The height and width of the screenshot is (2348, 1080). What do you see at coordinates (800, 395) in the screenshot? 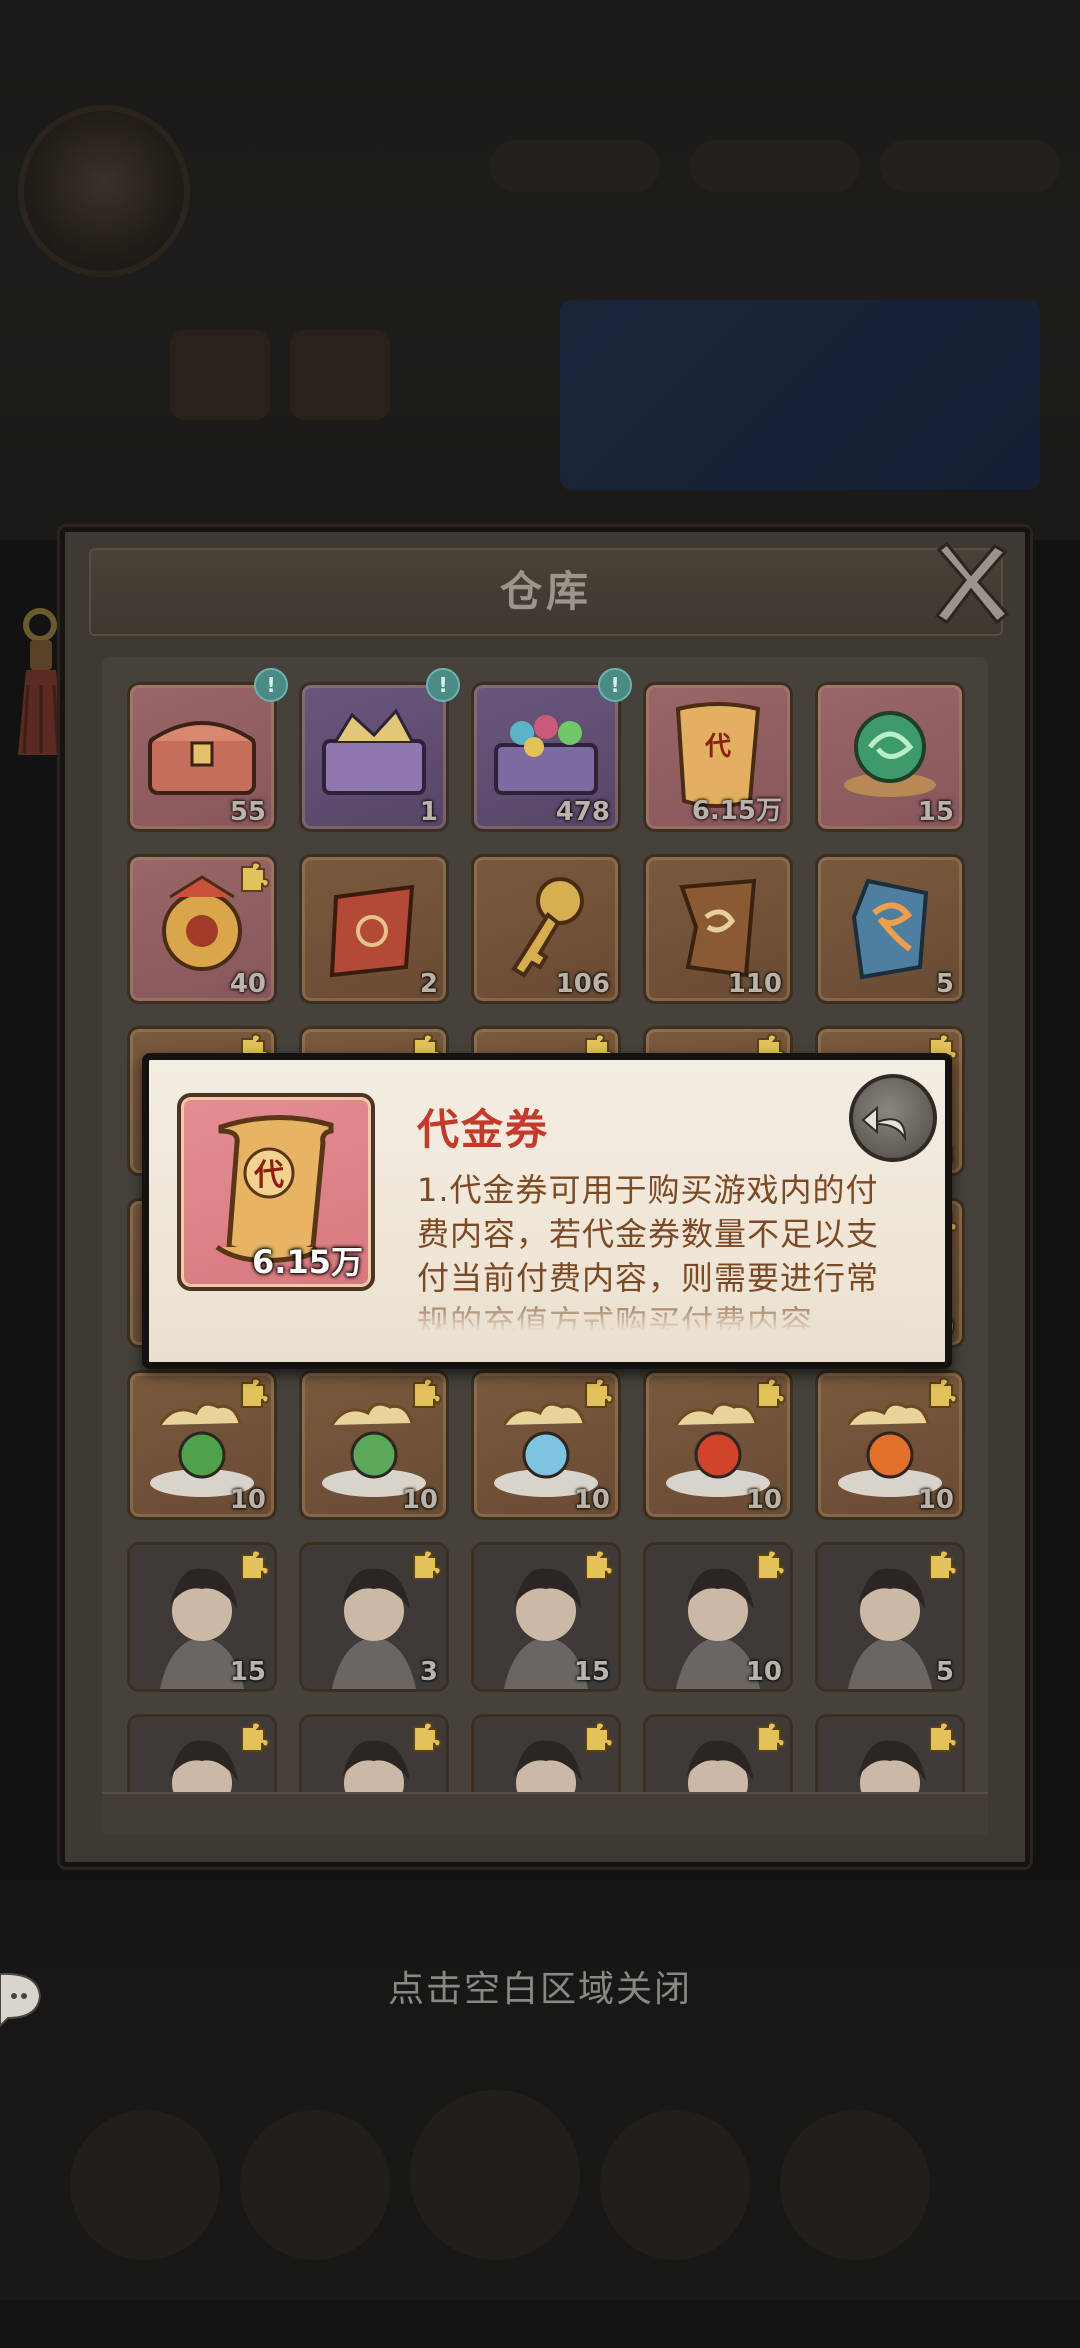
I see `event-banner` at bounding box center [800, 395].